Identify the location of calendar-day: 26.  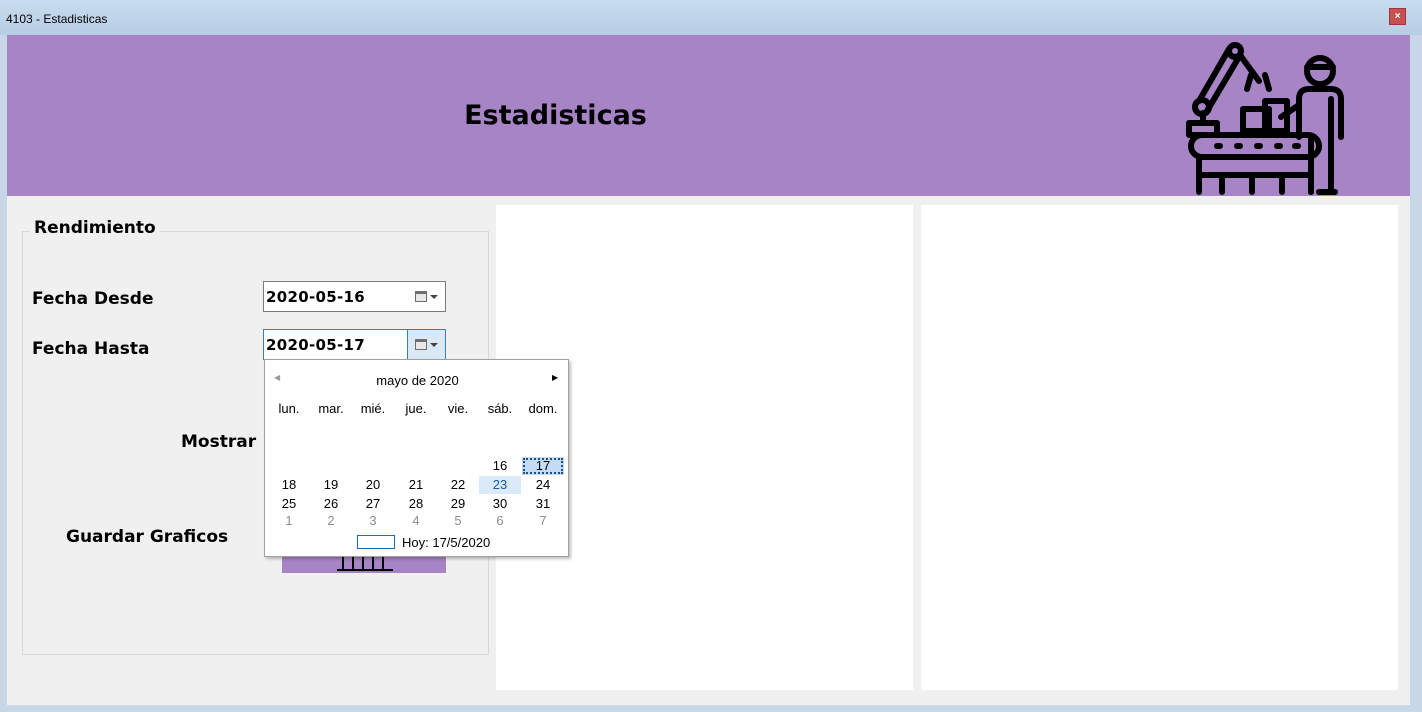
(331, 504).